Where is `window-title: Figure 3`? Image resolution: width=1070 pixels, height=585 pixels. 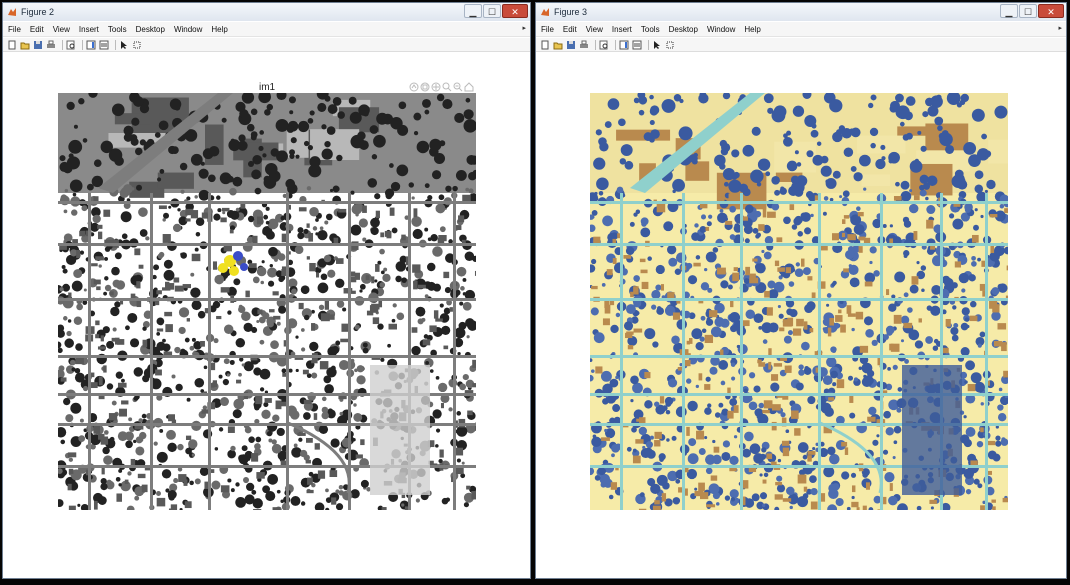
window-title: Figure 3 is located at coordinates (571, 12).